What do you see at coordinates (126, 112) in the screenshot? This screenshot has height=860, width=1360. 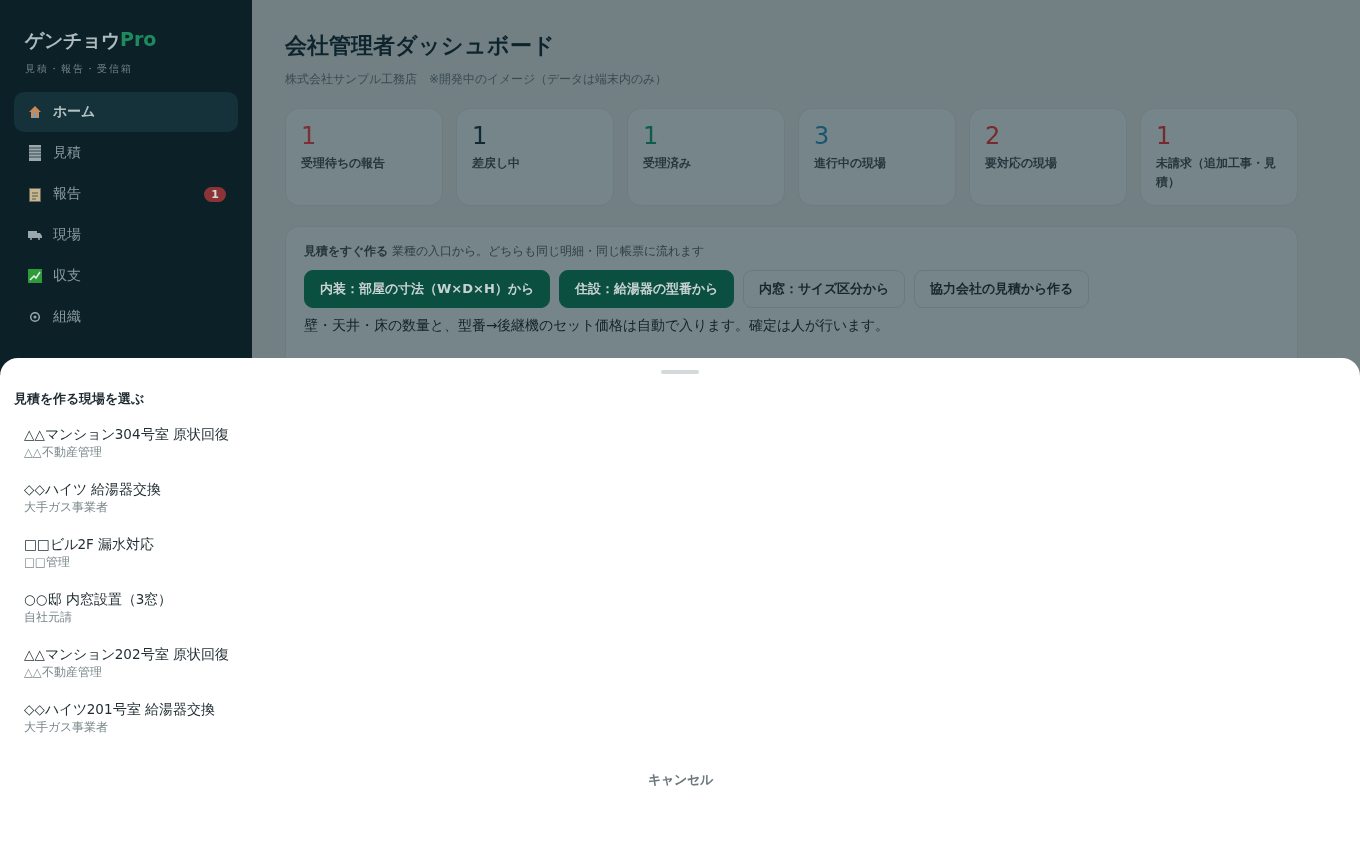 I see `sidebar-item: ホーム` at bounding box center [126, 112].